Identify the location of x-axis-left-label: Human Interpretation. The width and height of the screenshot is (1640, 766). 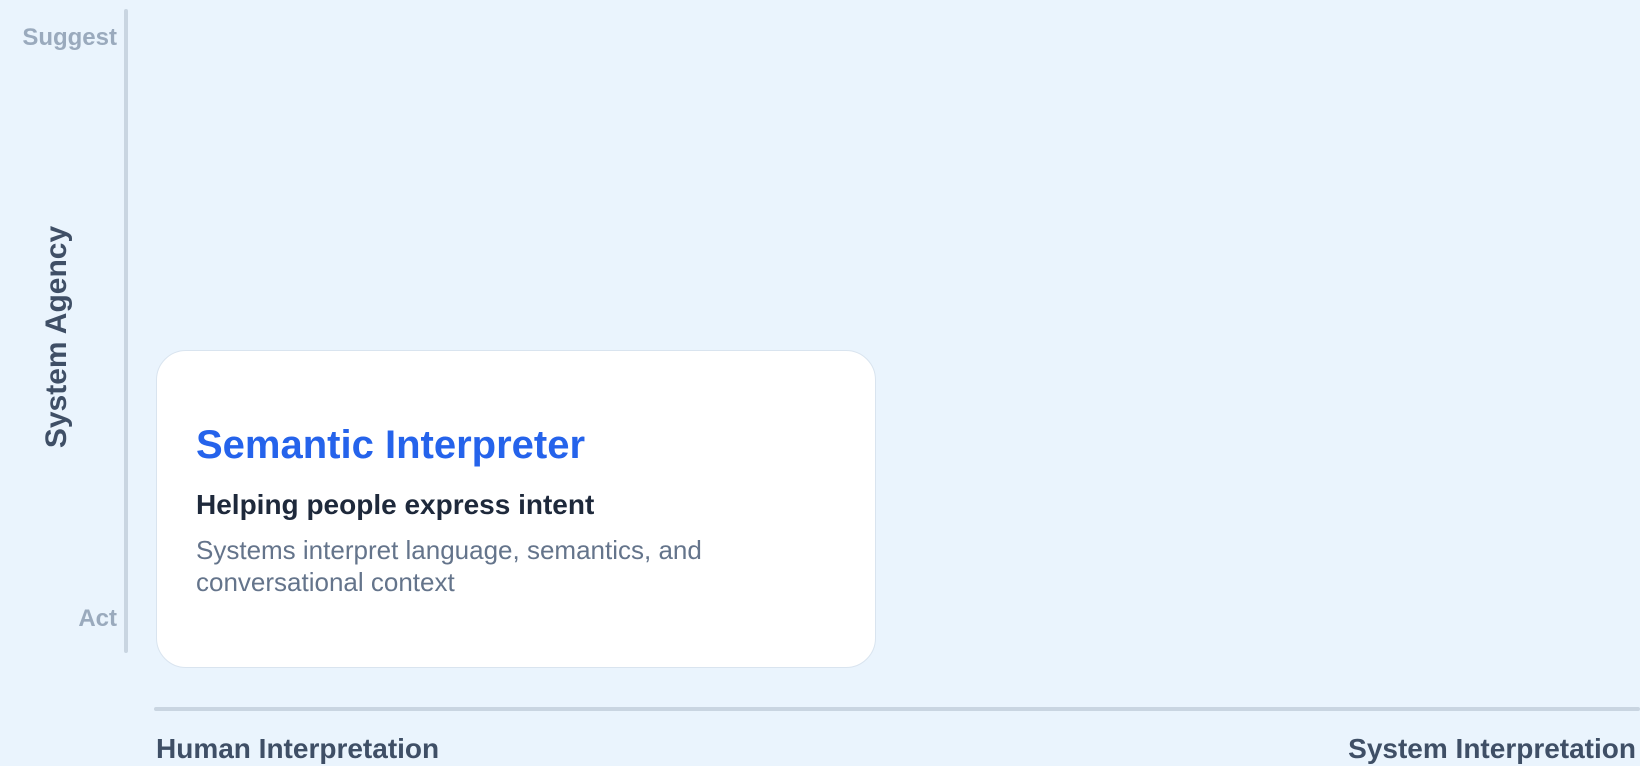
(298, 748).